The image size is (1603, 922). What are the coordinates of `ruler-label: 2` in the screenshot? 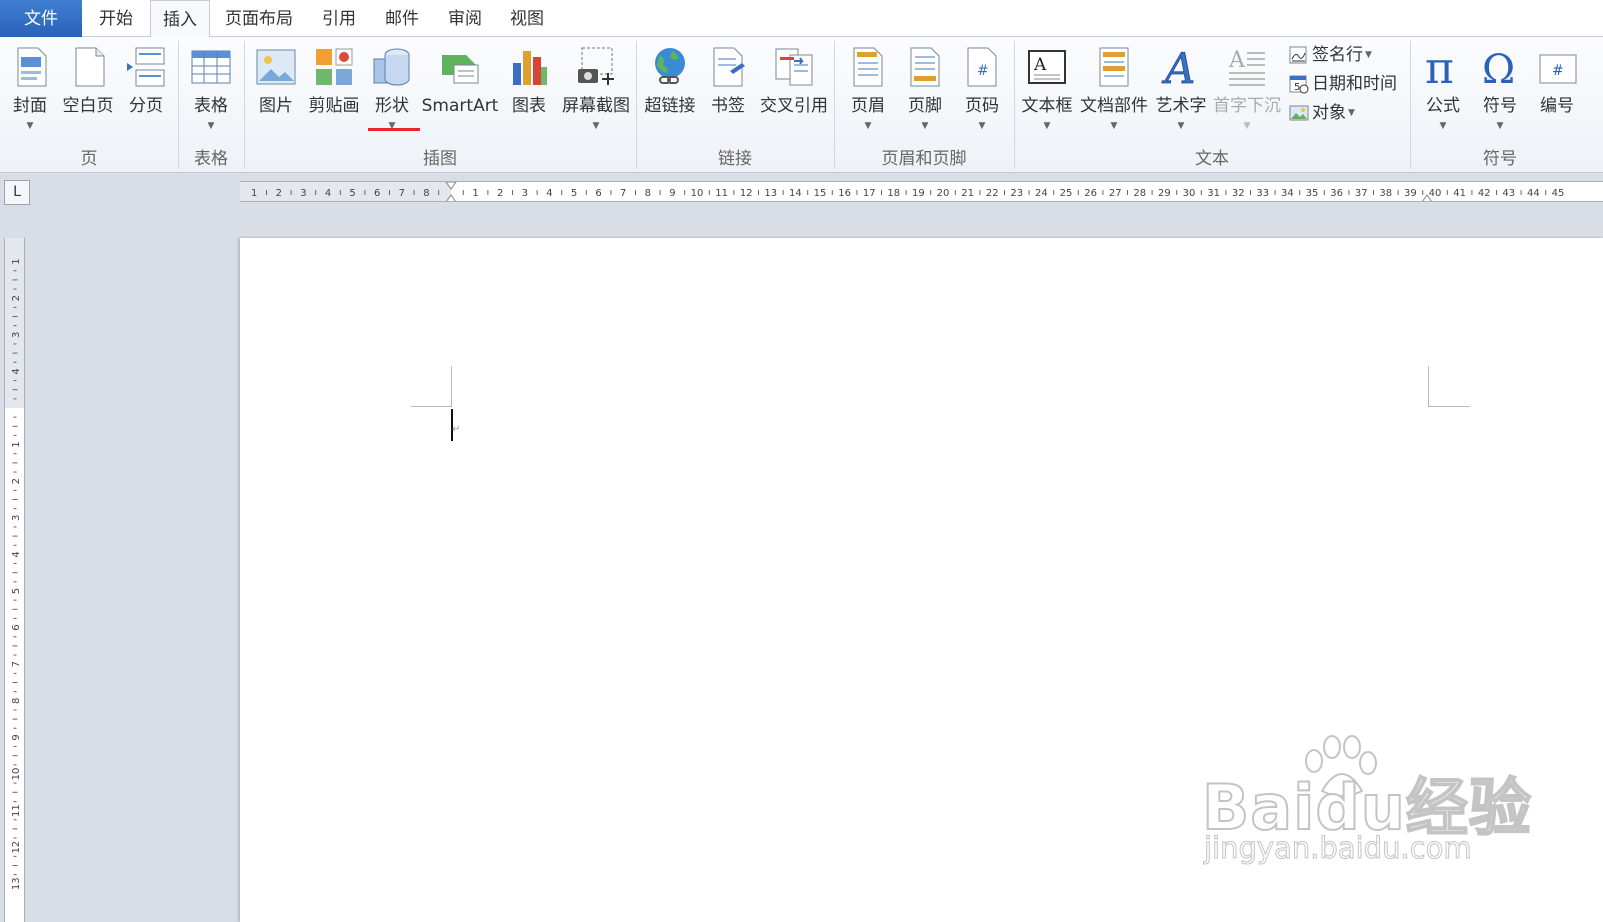 It's located at (16, 298).